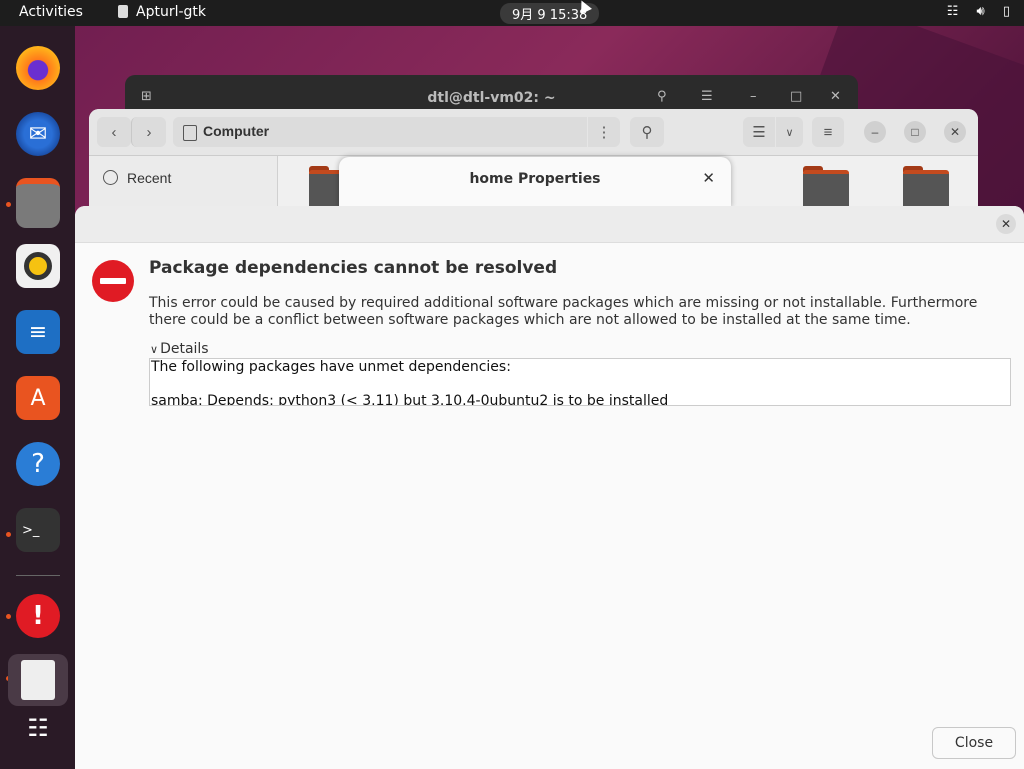  Describe the element at coordinates (38, 266) in the screenshot. I see `rhythmbox-icon` at that location.